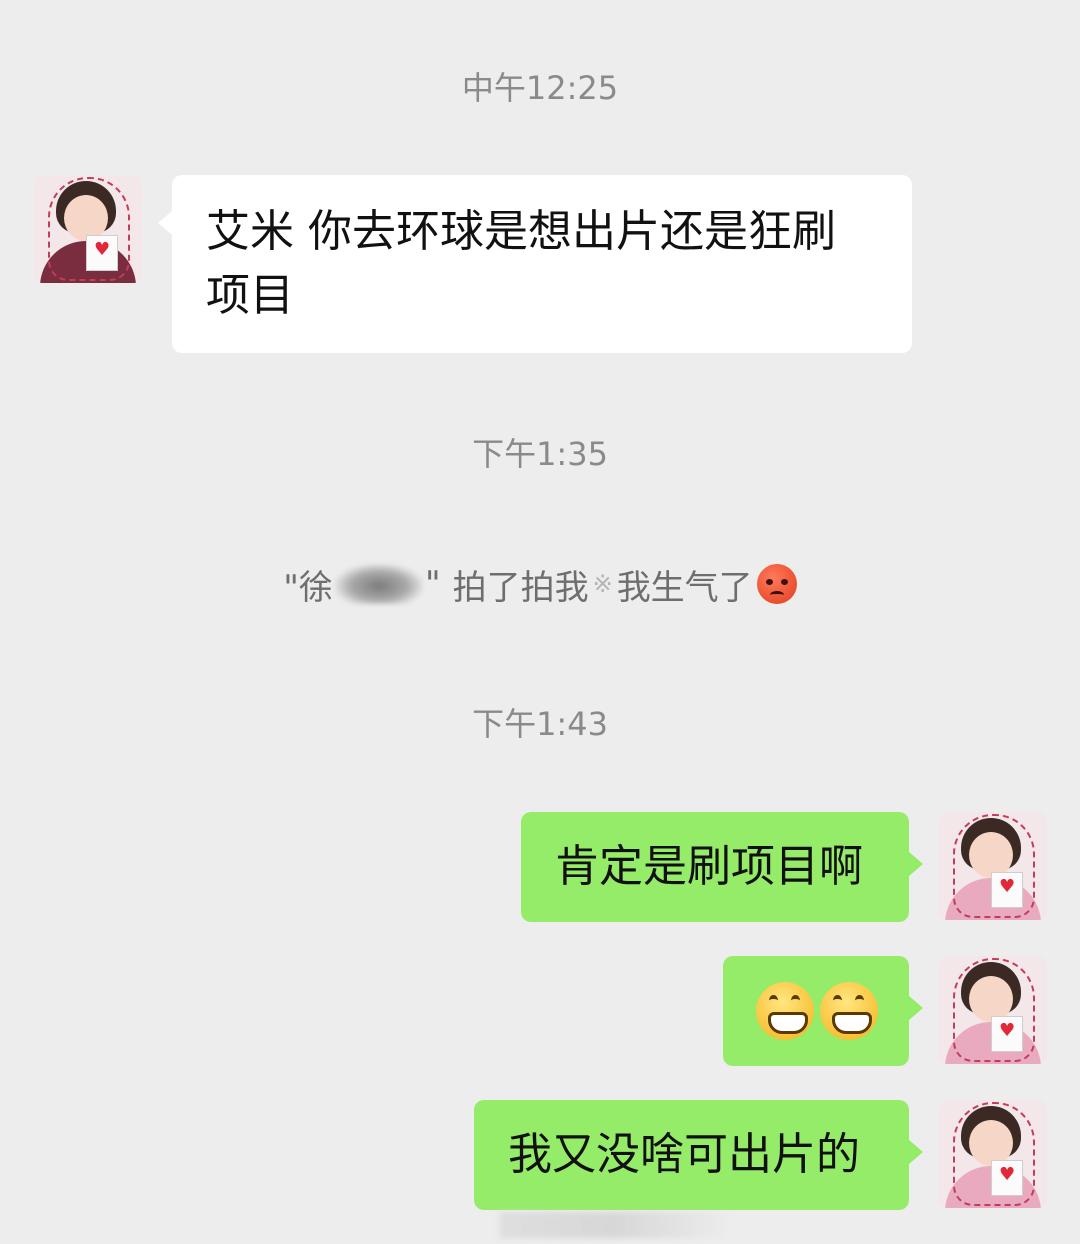 Image resolution: width=1080 pixels, height=1244 pixels. I want to click on outgoing-emoji-bubble, so click(823, 1011).